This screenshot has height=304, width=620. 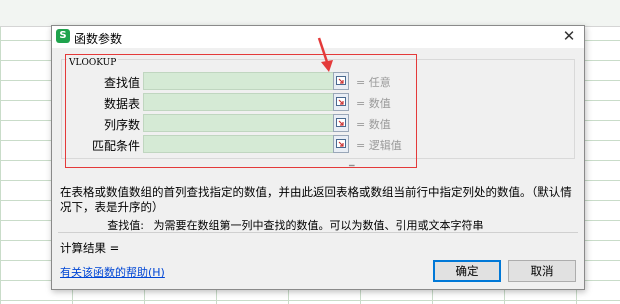 What do you see at coordinates (569, 36) in the screenshot?
I see `close-icon: ✕` at bounding box center [569, 36].